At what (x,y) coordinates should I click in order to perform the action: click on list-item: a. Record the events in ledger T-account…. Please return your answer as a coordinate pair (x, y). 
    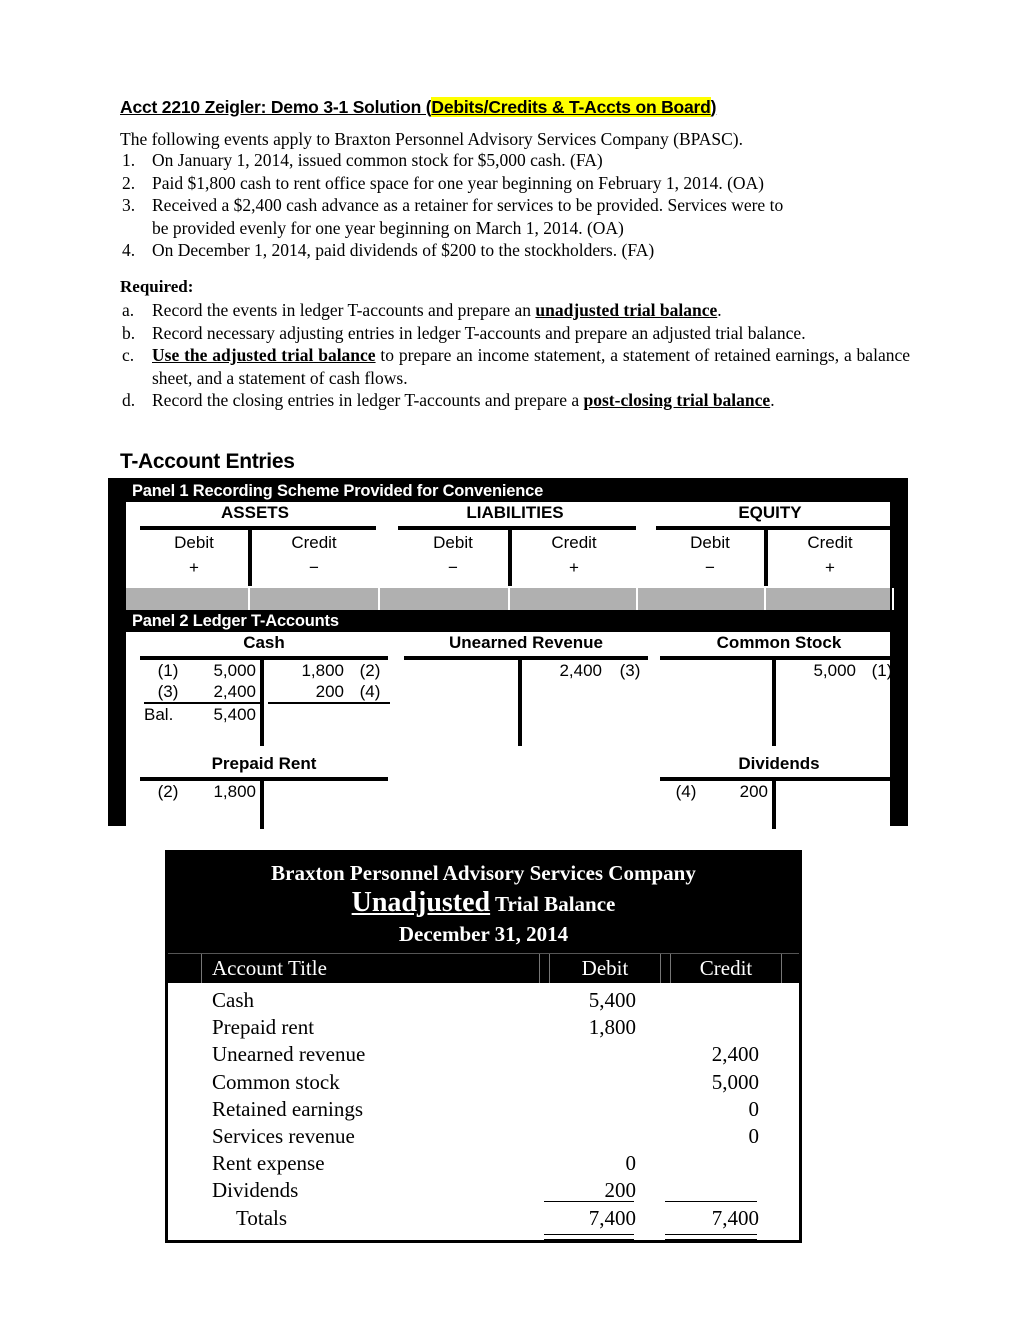
    Looking at the image, I should click on (515, 310).